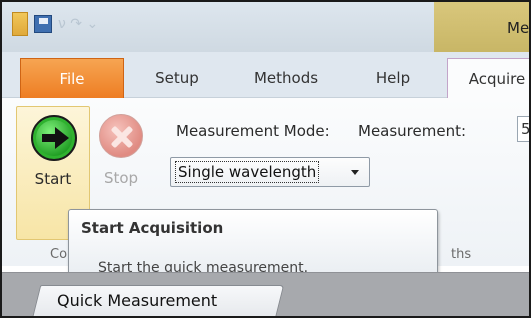 Image resolution: width=531 pixels, height=318 pixels. Describe the element at coordinates (461, 254) in the screenshot. I see `ribbon-group-label-right: ths` at that location.